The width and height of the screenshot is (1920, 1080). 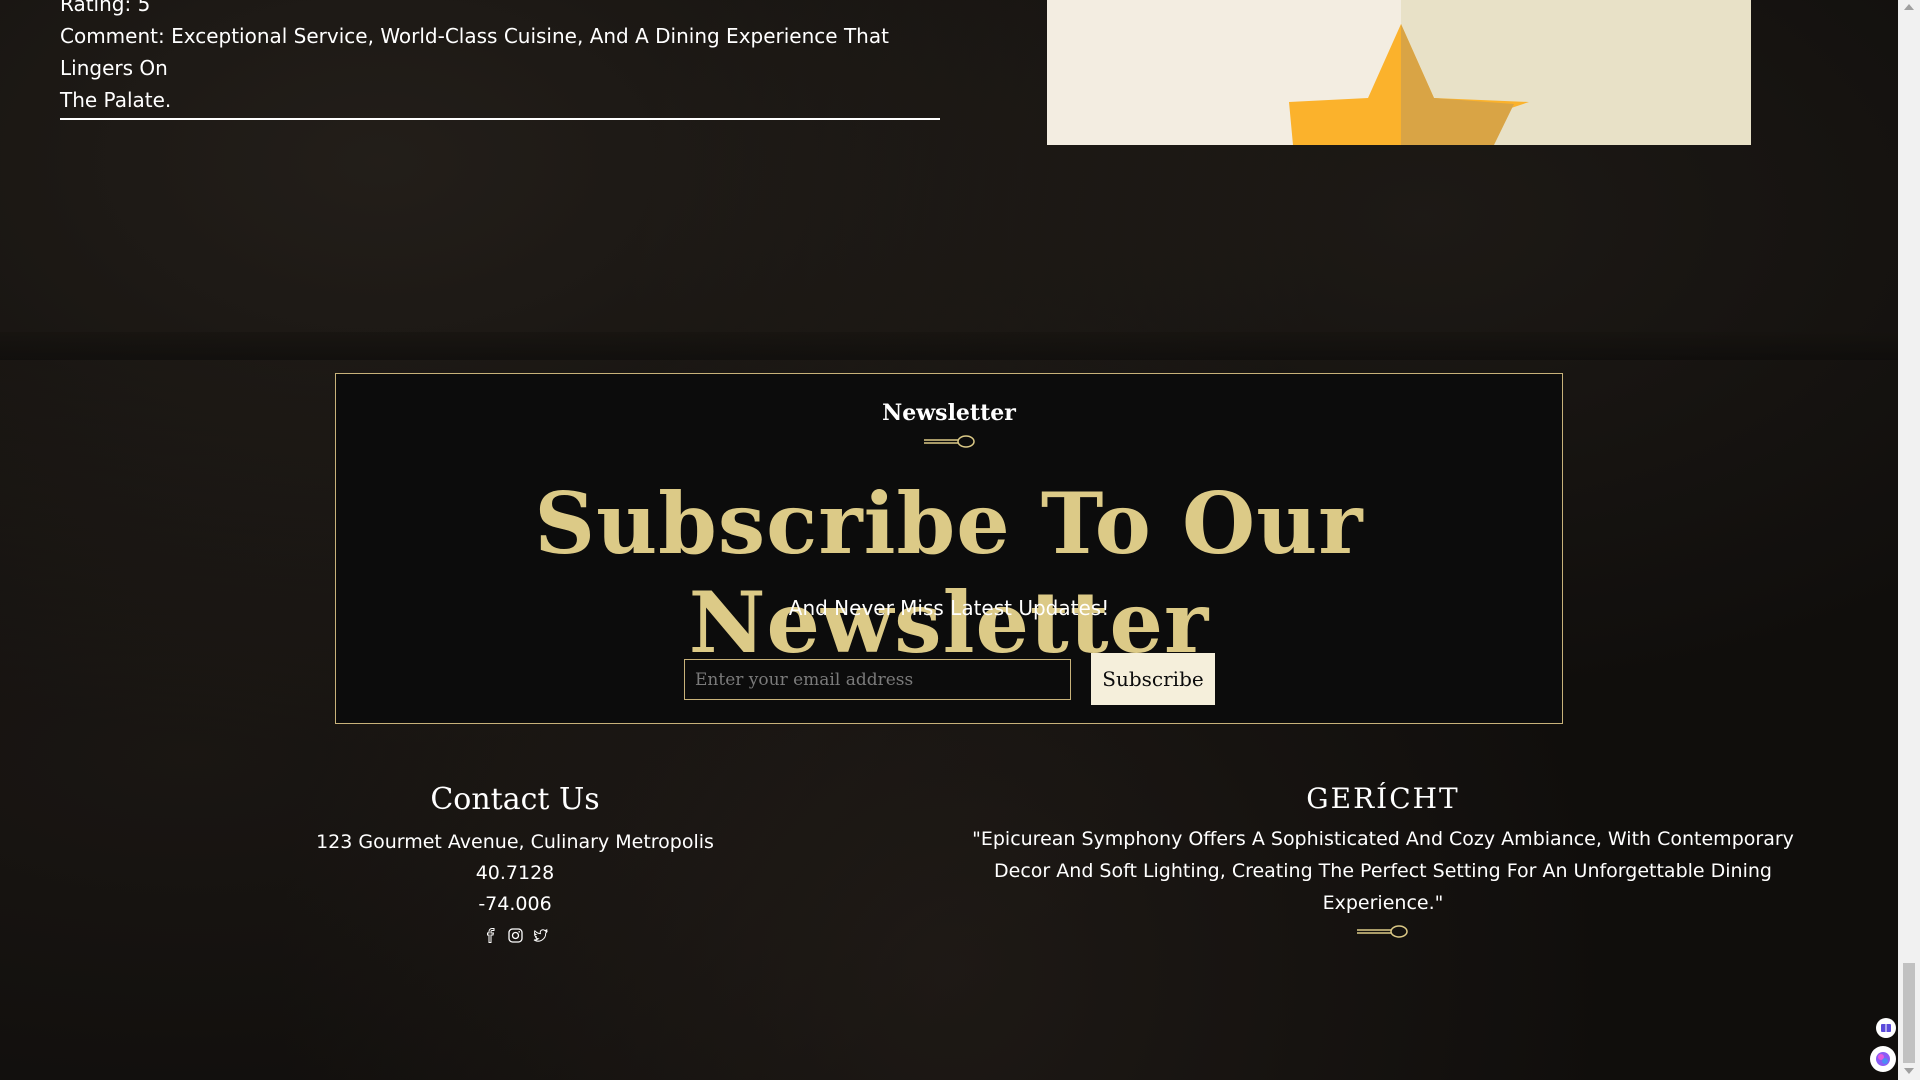 What do you see at coordinates (1909, 1071) in the screenshot?
I see `scroll-down-arrow-icon` at bounding box center [1909, 1071].